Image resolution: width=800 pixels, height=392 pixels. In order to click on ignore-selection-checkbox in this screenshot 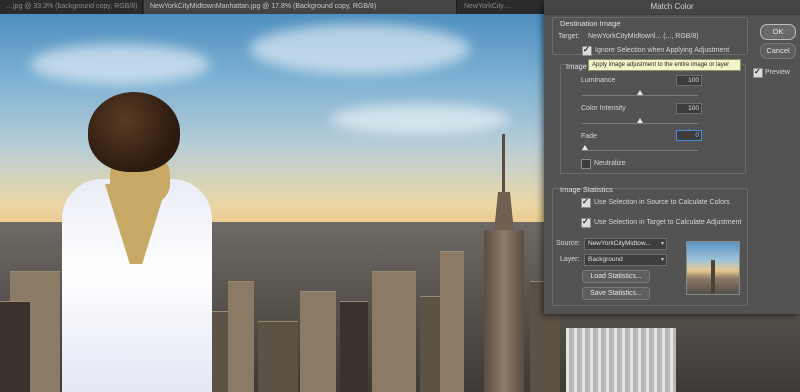, I will do `click(587, 50)`.